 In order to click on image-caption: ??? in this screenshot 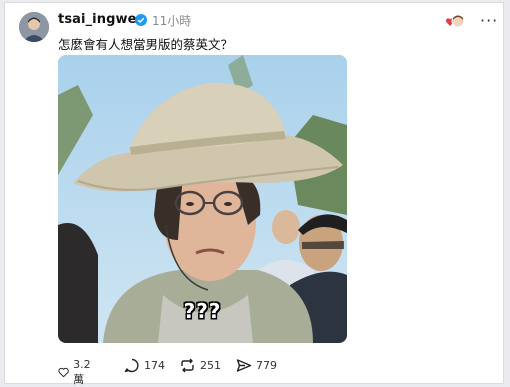, I will do `click(202, 311)`.